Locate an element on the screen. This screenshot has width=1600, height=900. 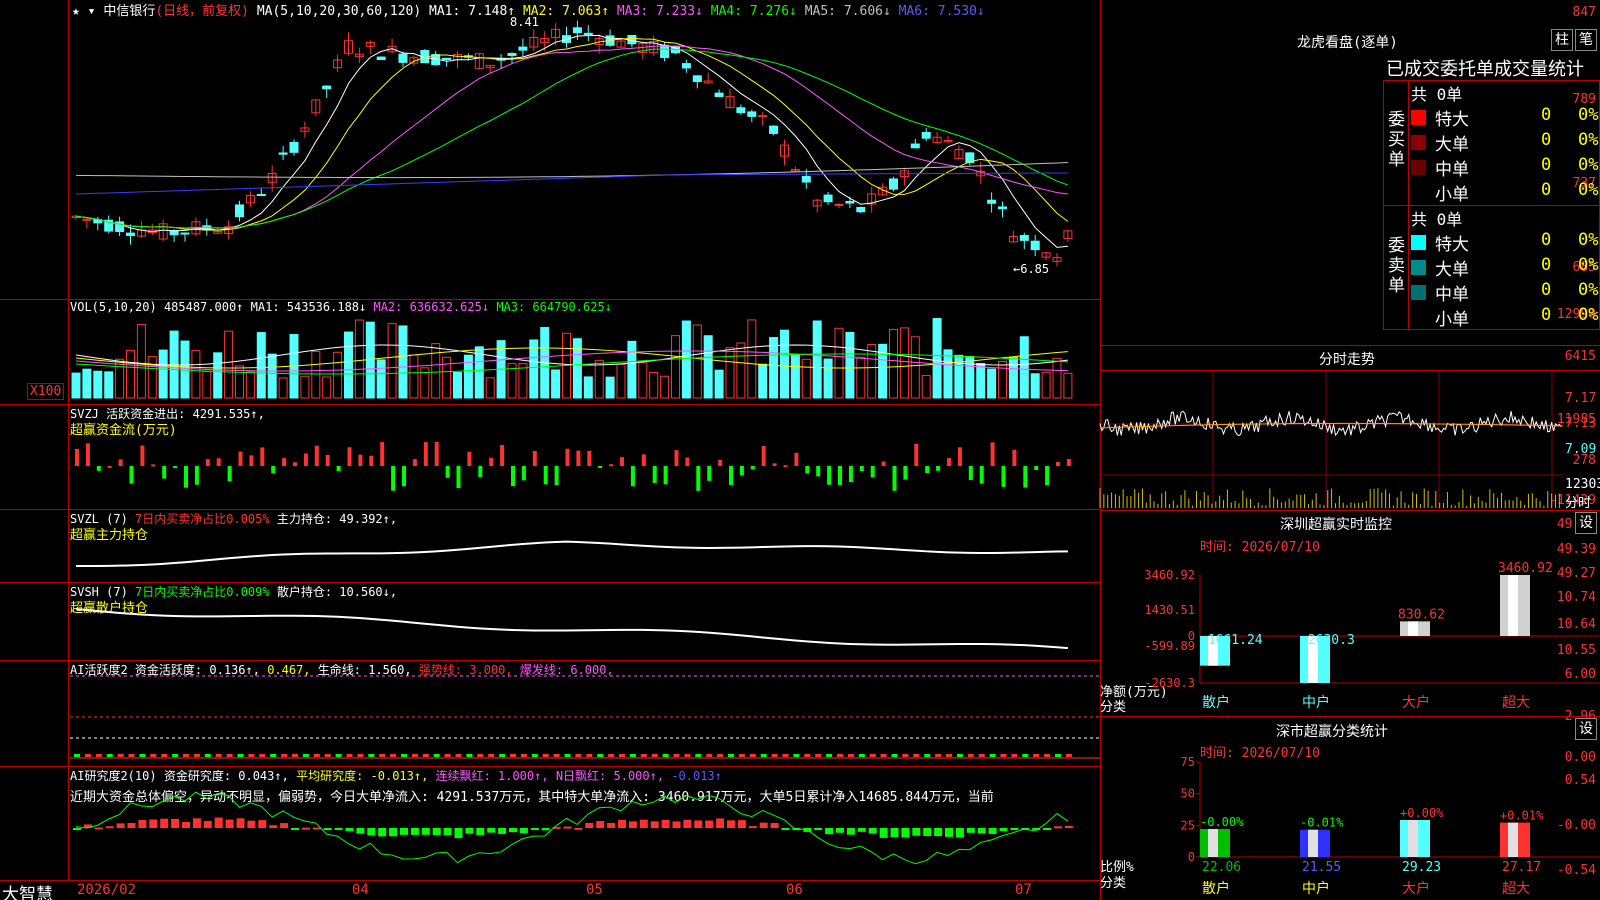
monitor-category: 大户 is located at coordinates (1416, 702).